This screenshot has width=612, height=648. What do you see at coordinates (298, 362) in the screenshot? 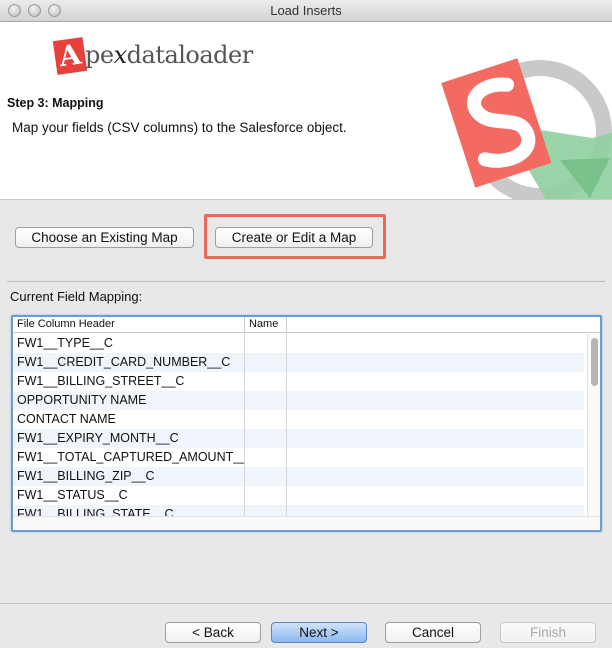
I see `table-row: FW1__CREDIT_CARD_NUMBER__C` at bounding box center [298, 362].